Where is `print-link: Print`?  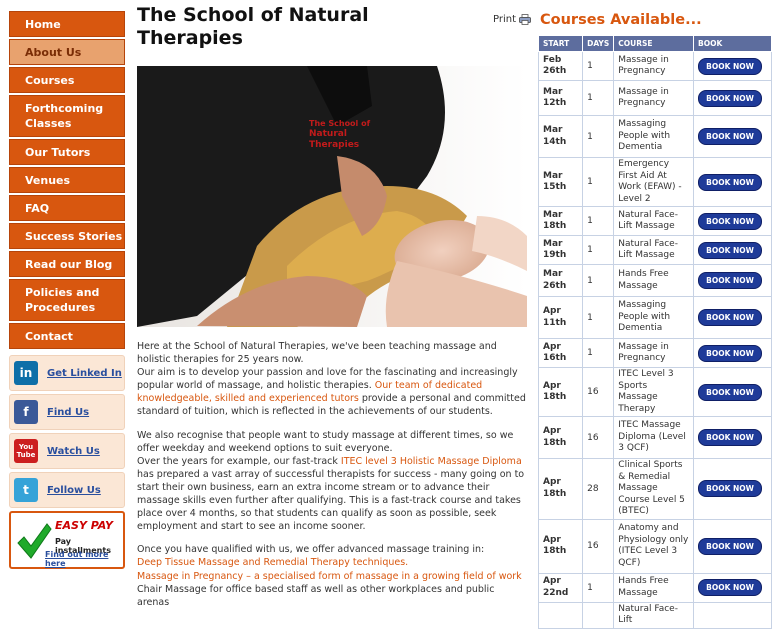 print-link: Print is located at coordinates (512, 19).